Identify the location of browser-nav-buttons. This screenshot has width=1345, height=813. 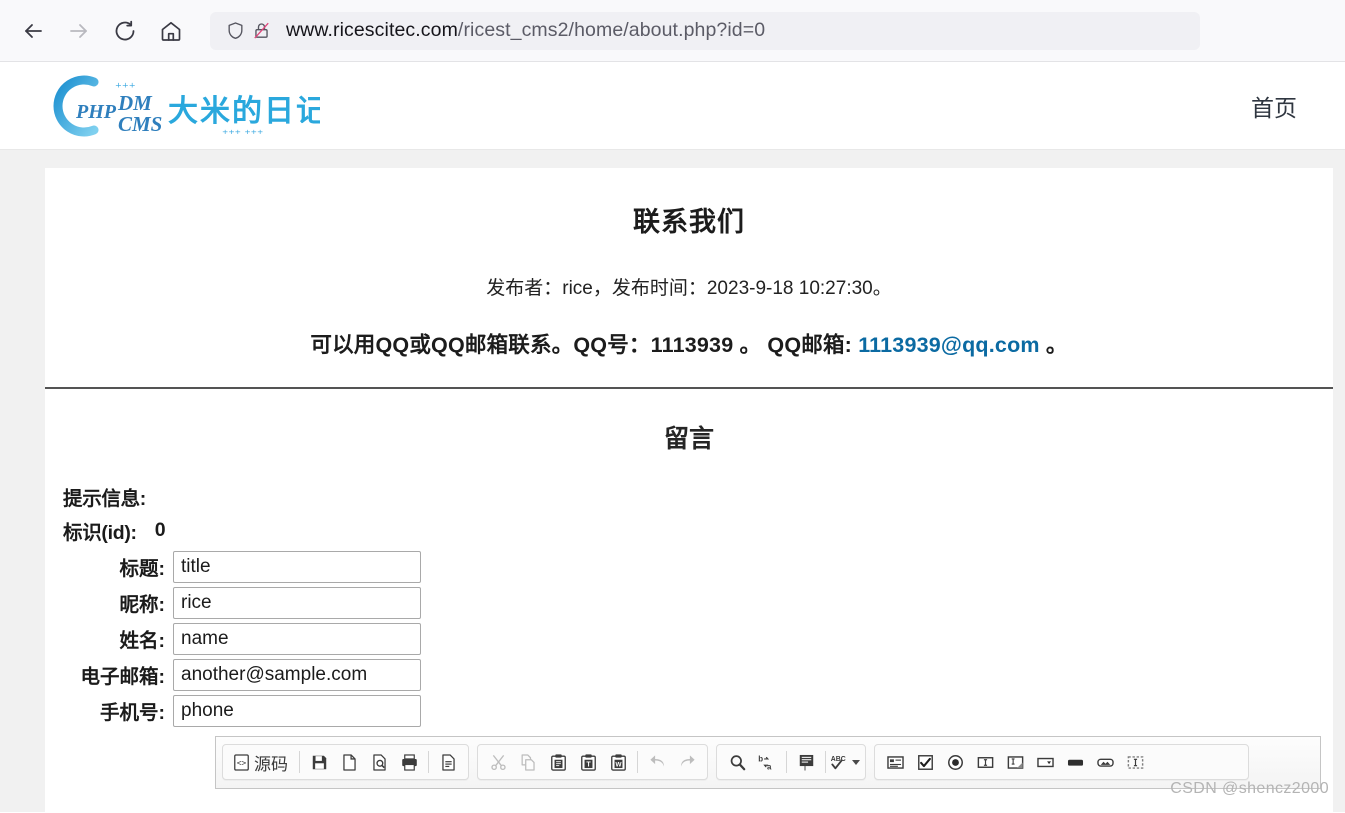
(102, 31).